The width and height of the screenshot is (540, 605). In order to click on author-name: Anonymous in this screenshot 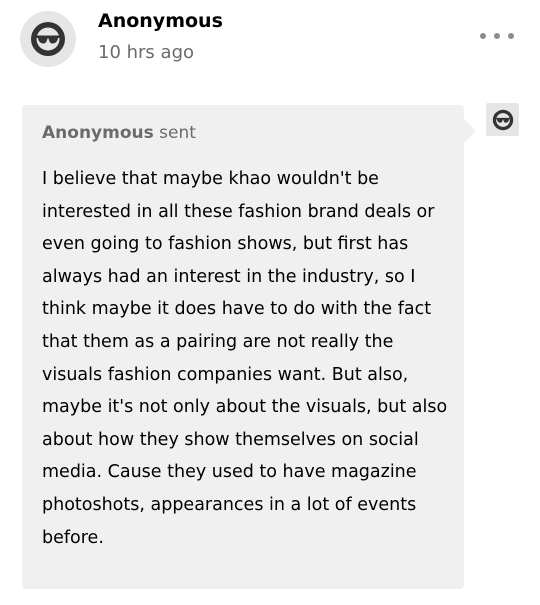, I will do `click(160, 21)`.